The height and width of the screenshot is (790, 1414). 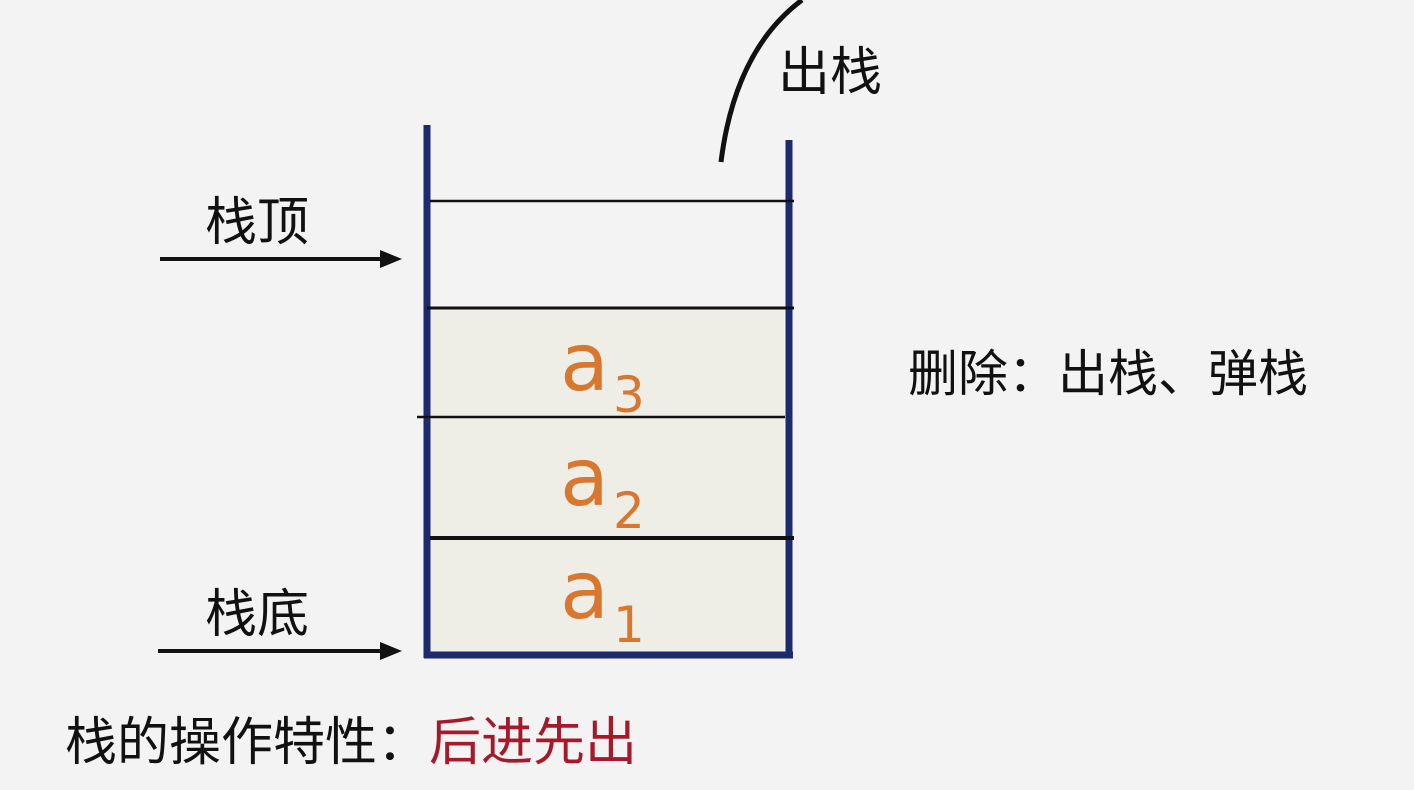 I want to click on element-a2-sub: 2, so click(x=629, y=511).